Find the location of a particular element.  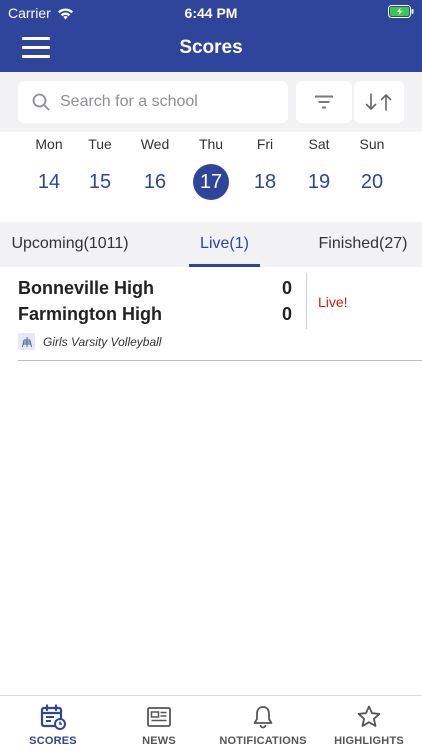

day-mon: Mon 14 is located at coordinates (49, 166).